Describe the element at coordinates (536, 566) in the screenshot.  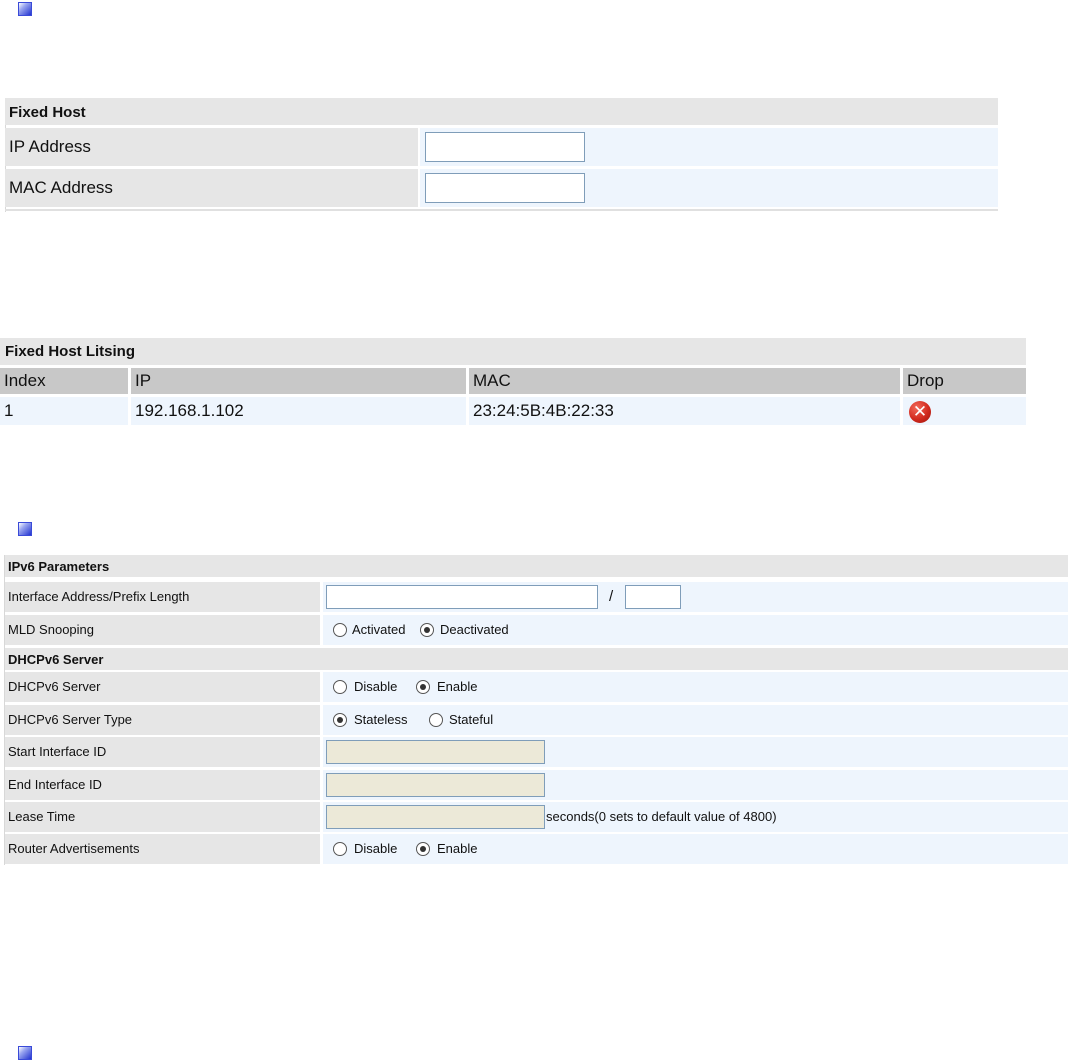
I see `ipv6-section-title: IPv6 Parameters` at that location.